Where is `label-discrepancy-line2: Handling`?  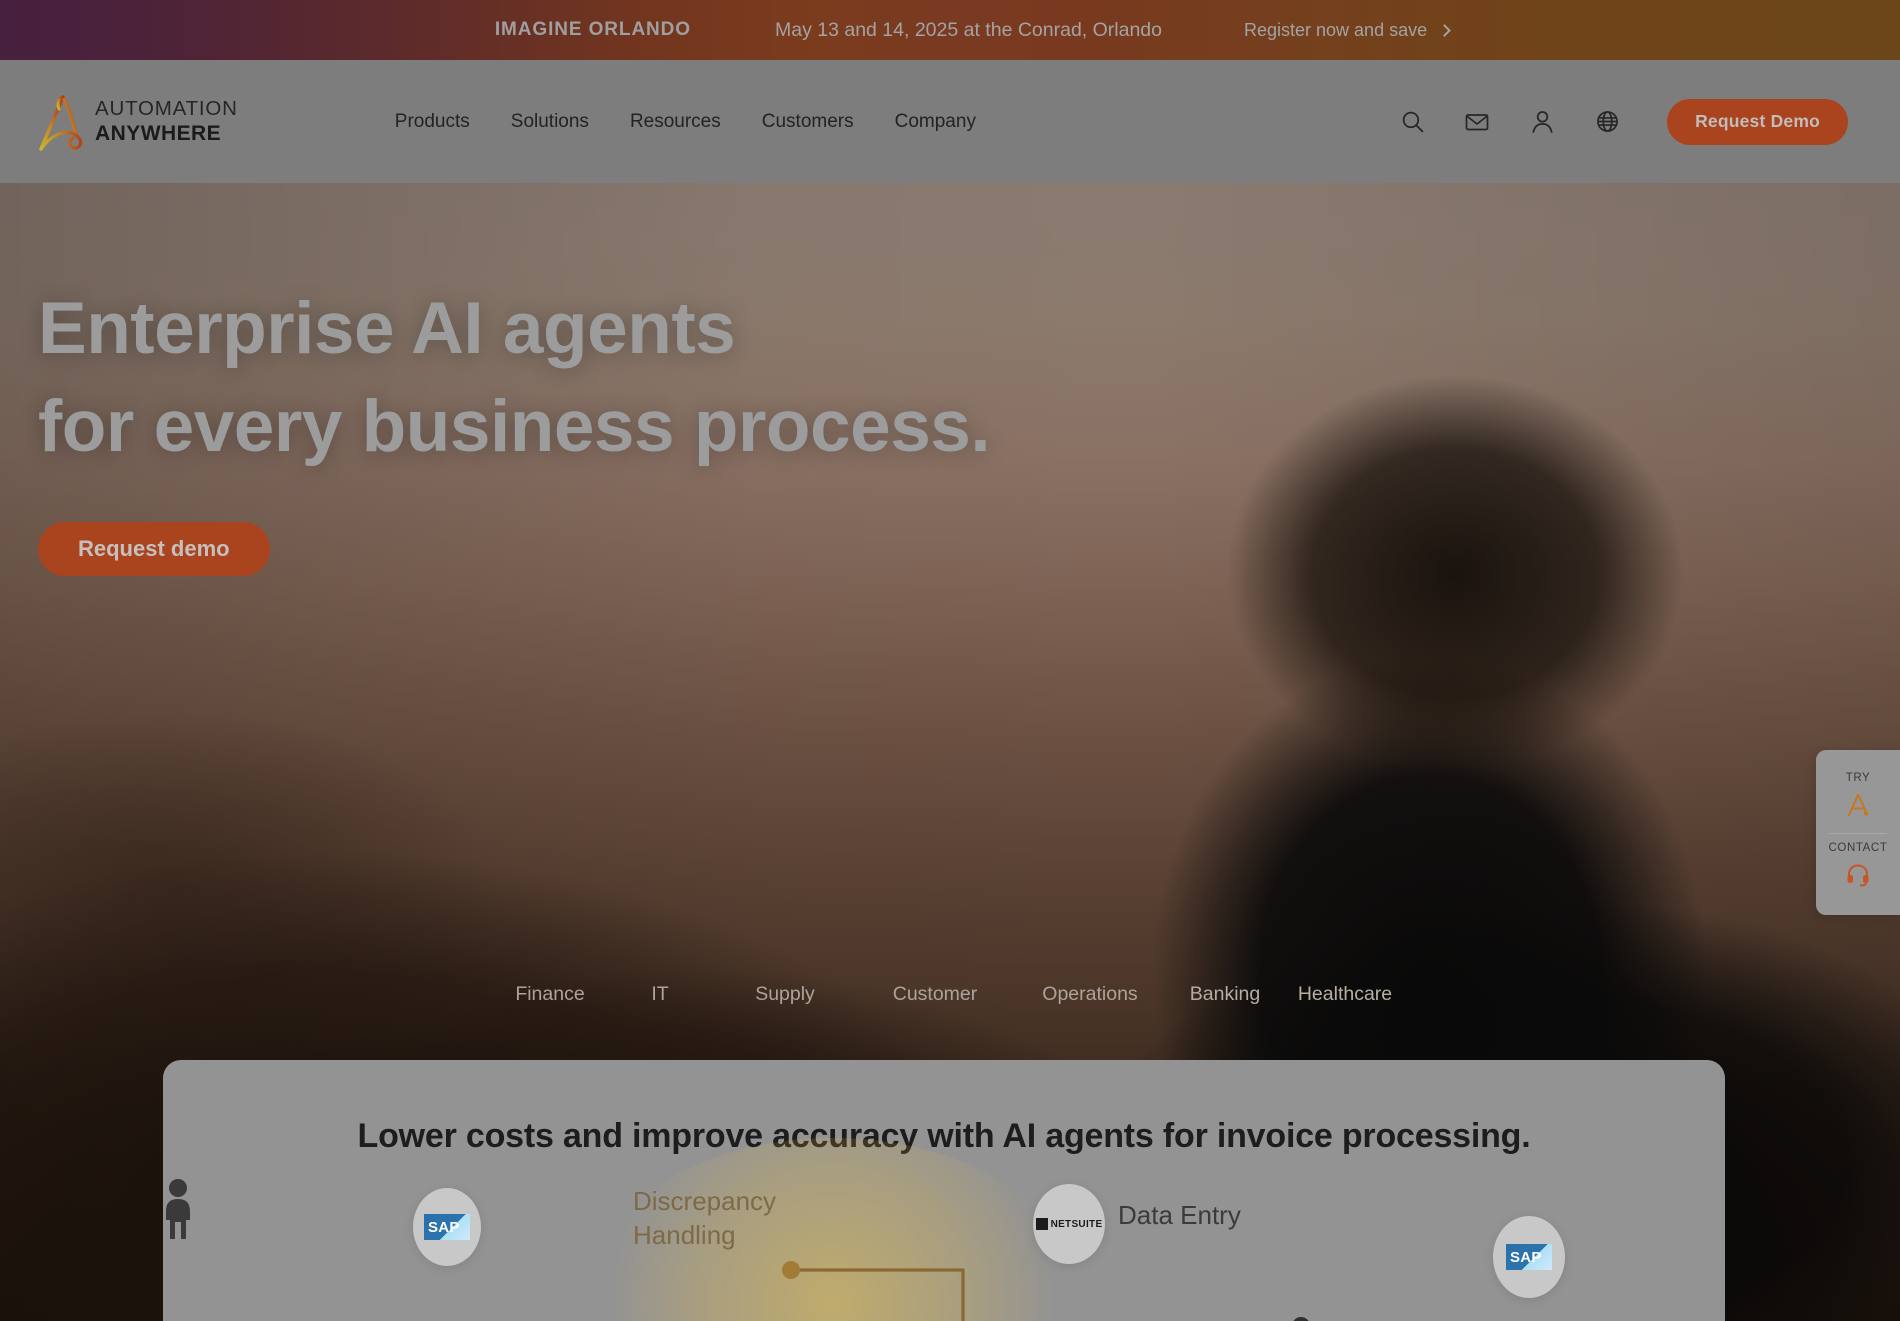 label-discrepancy-line2: Handling is located at coordinates (684, 1235).